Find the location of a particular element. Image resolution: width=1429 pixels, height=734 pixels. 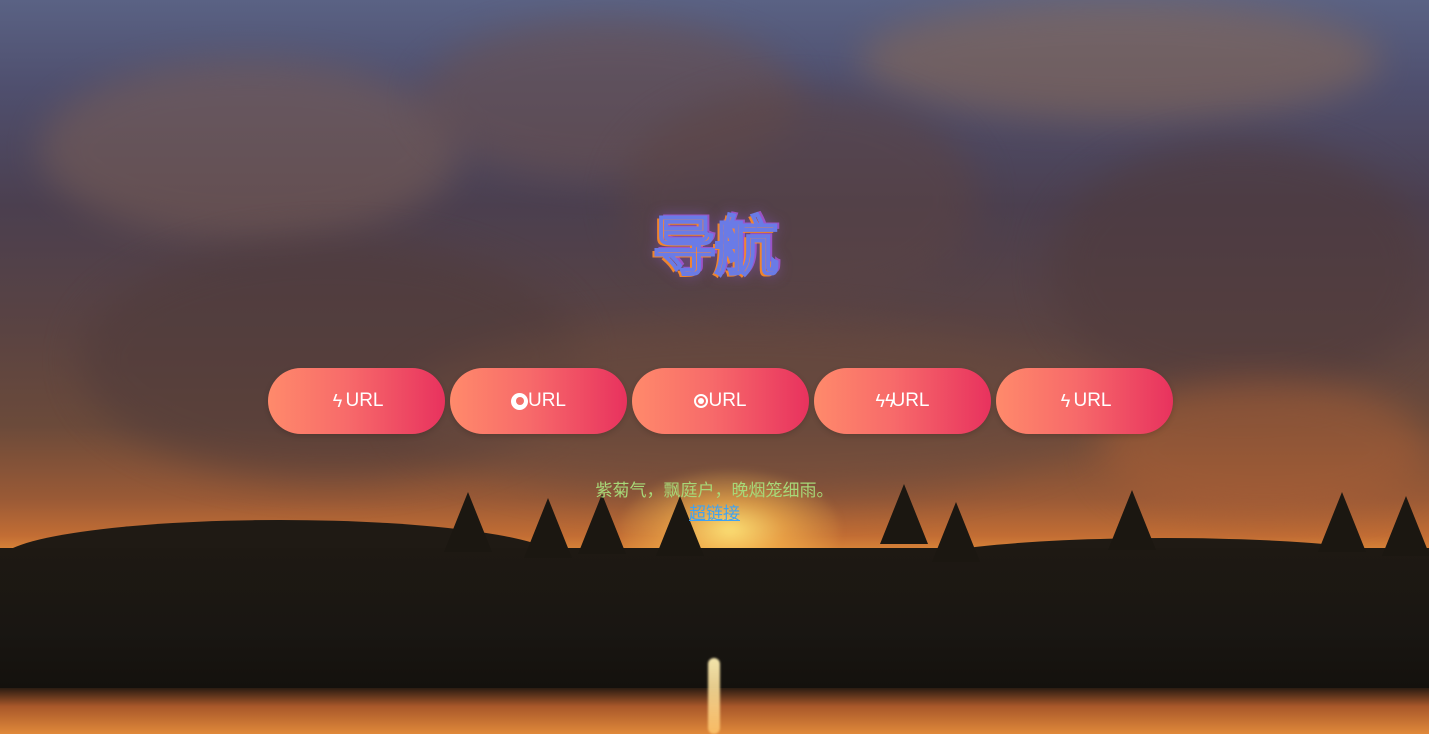

nav-button-5: ϟ URL is located at coordinates (1084, 401).